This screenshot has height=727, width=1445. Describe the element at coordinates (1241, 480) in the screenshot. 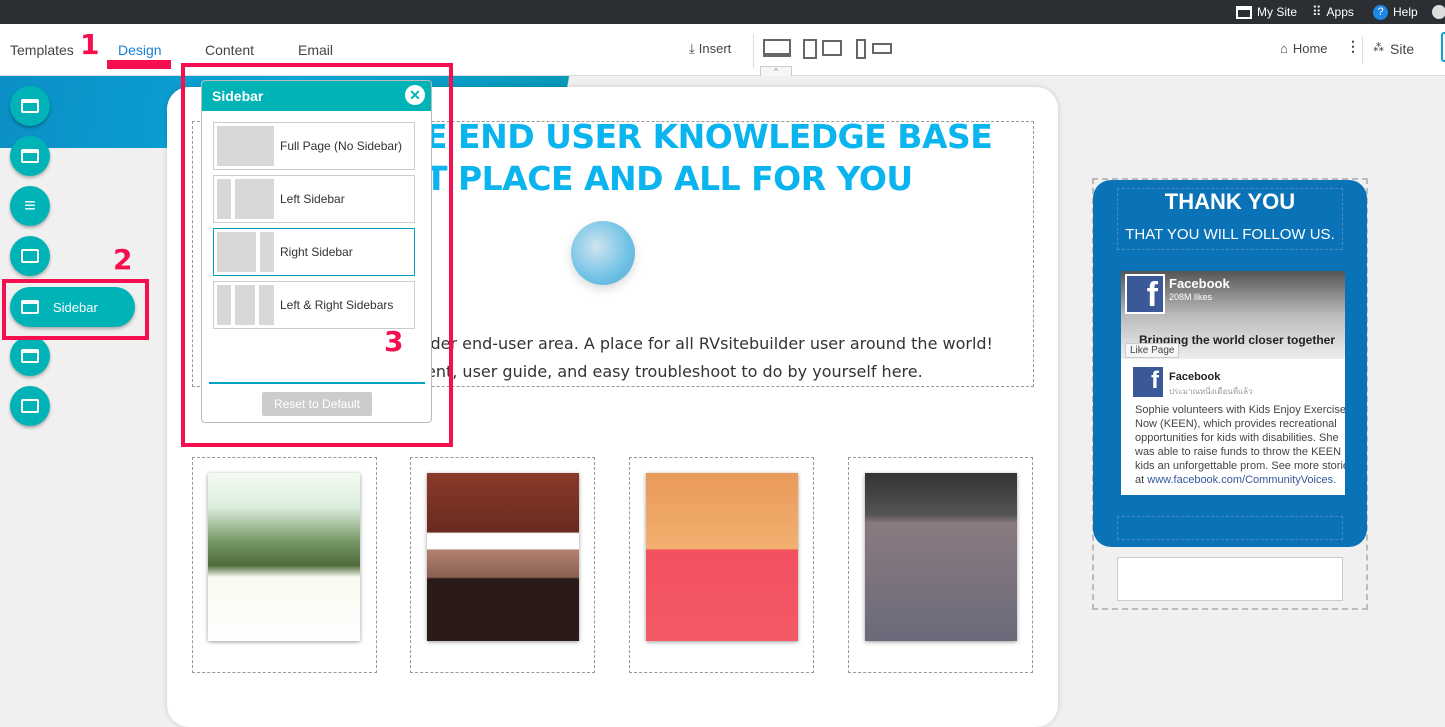

I see `facebook-post-link: www.facebook.com/CommunityVoices.` at that location.